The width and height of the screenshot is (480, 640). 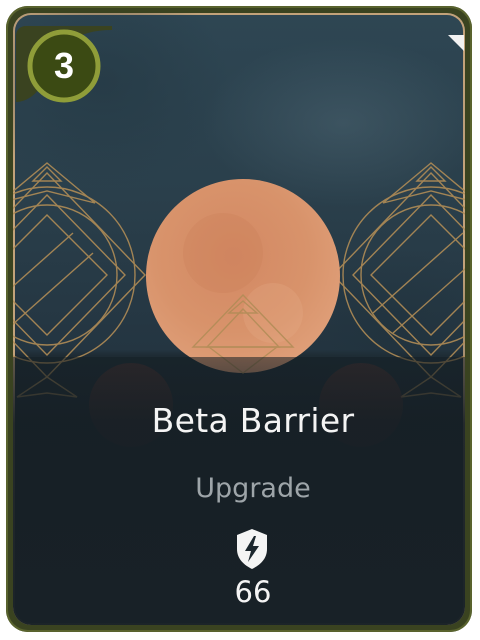 What do you see at coordinates (253, 488) in the screenshot?
I see `card-type: Upgrade` at bounding box center [253, 488].